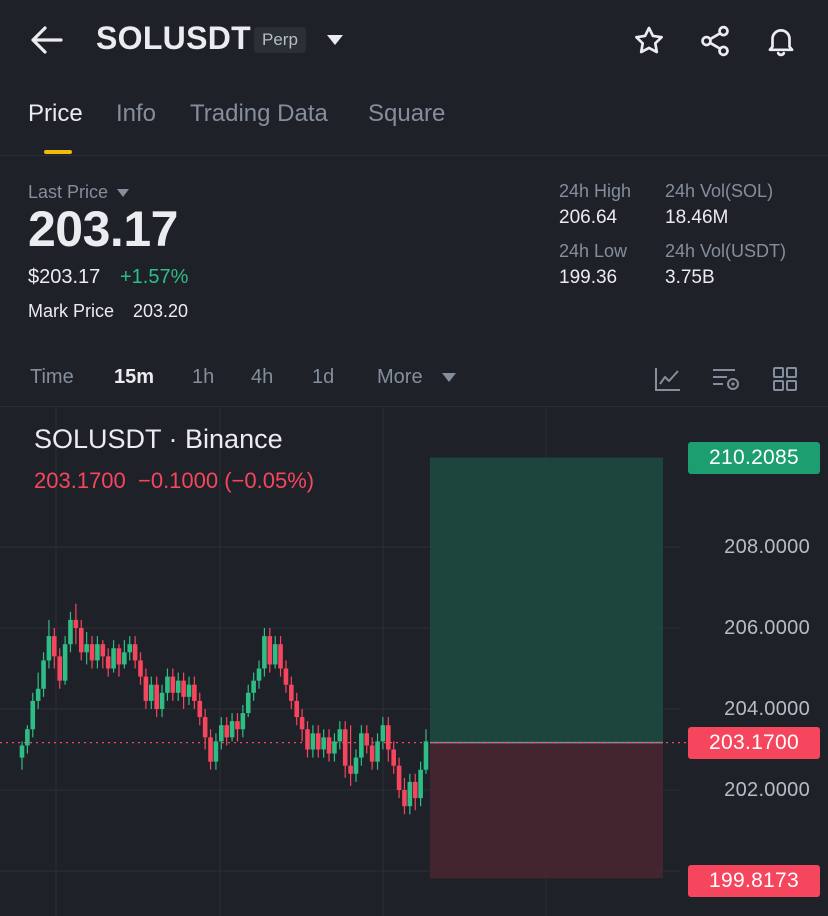  I want to click on take-profit-price-tag: 210.2085, so click(754, 458).